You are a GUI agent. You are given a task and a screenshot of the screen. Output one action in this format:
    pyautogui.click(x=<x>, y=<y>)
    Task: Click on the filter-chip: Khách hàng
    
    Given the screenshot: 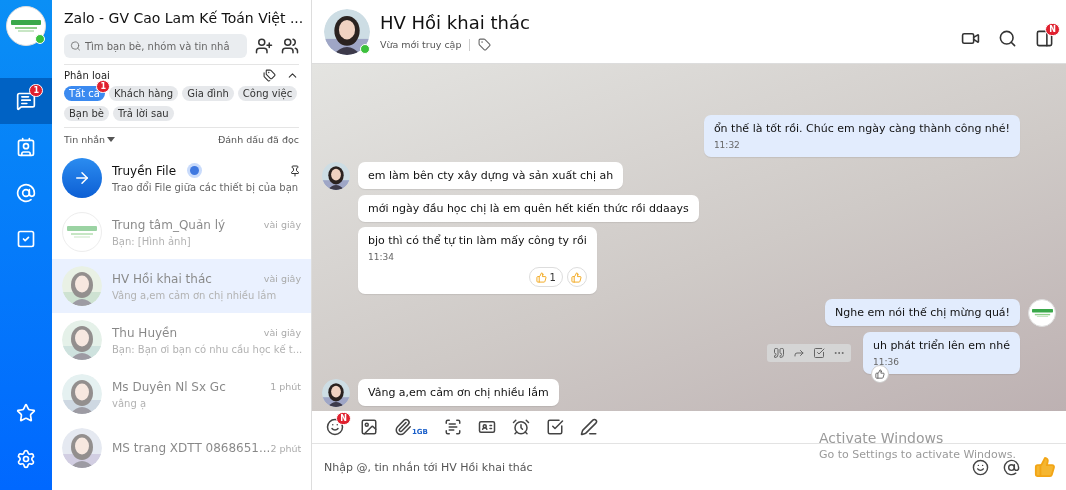 What is the action you would take?
    pyautogui.click(x=143, y=93)
    